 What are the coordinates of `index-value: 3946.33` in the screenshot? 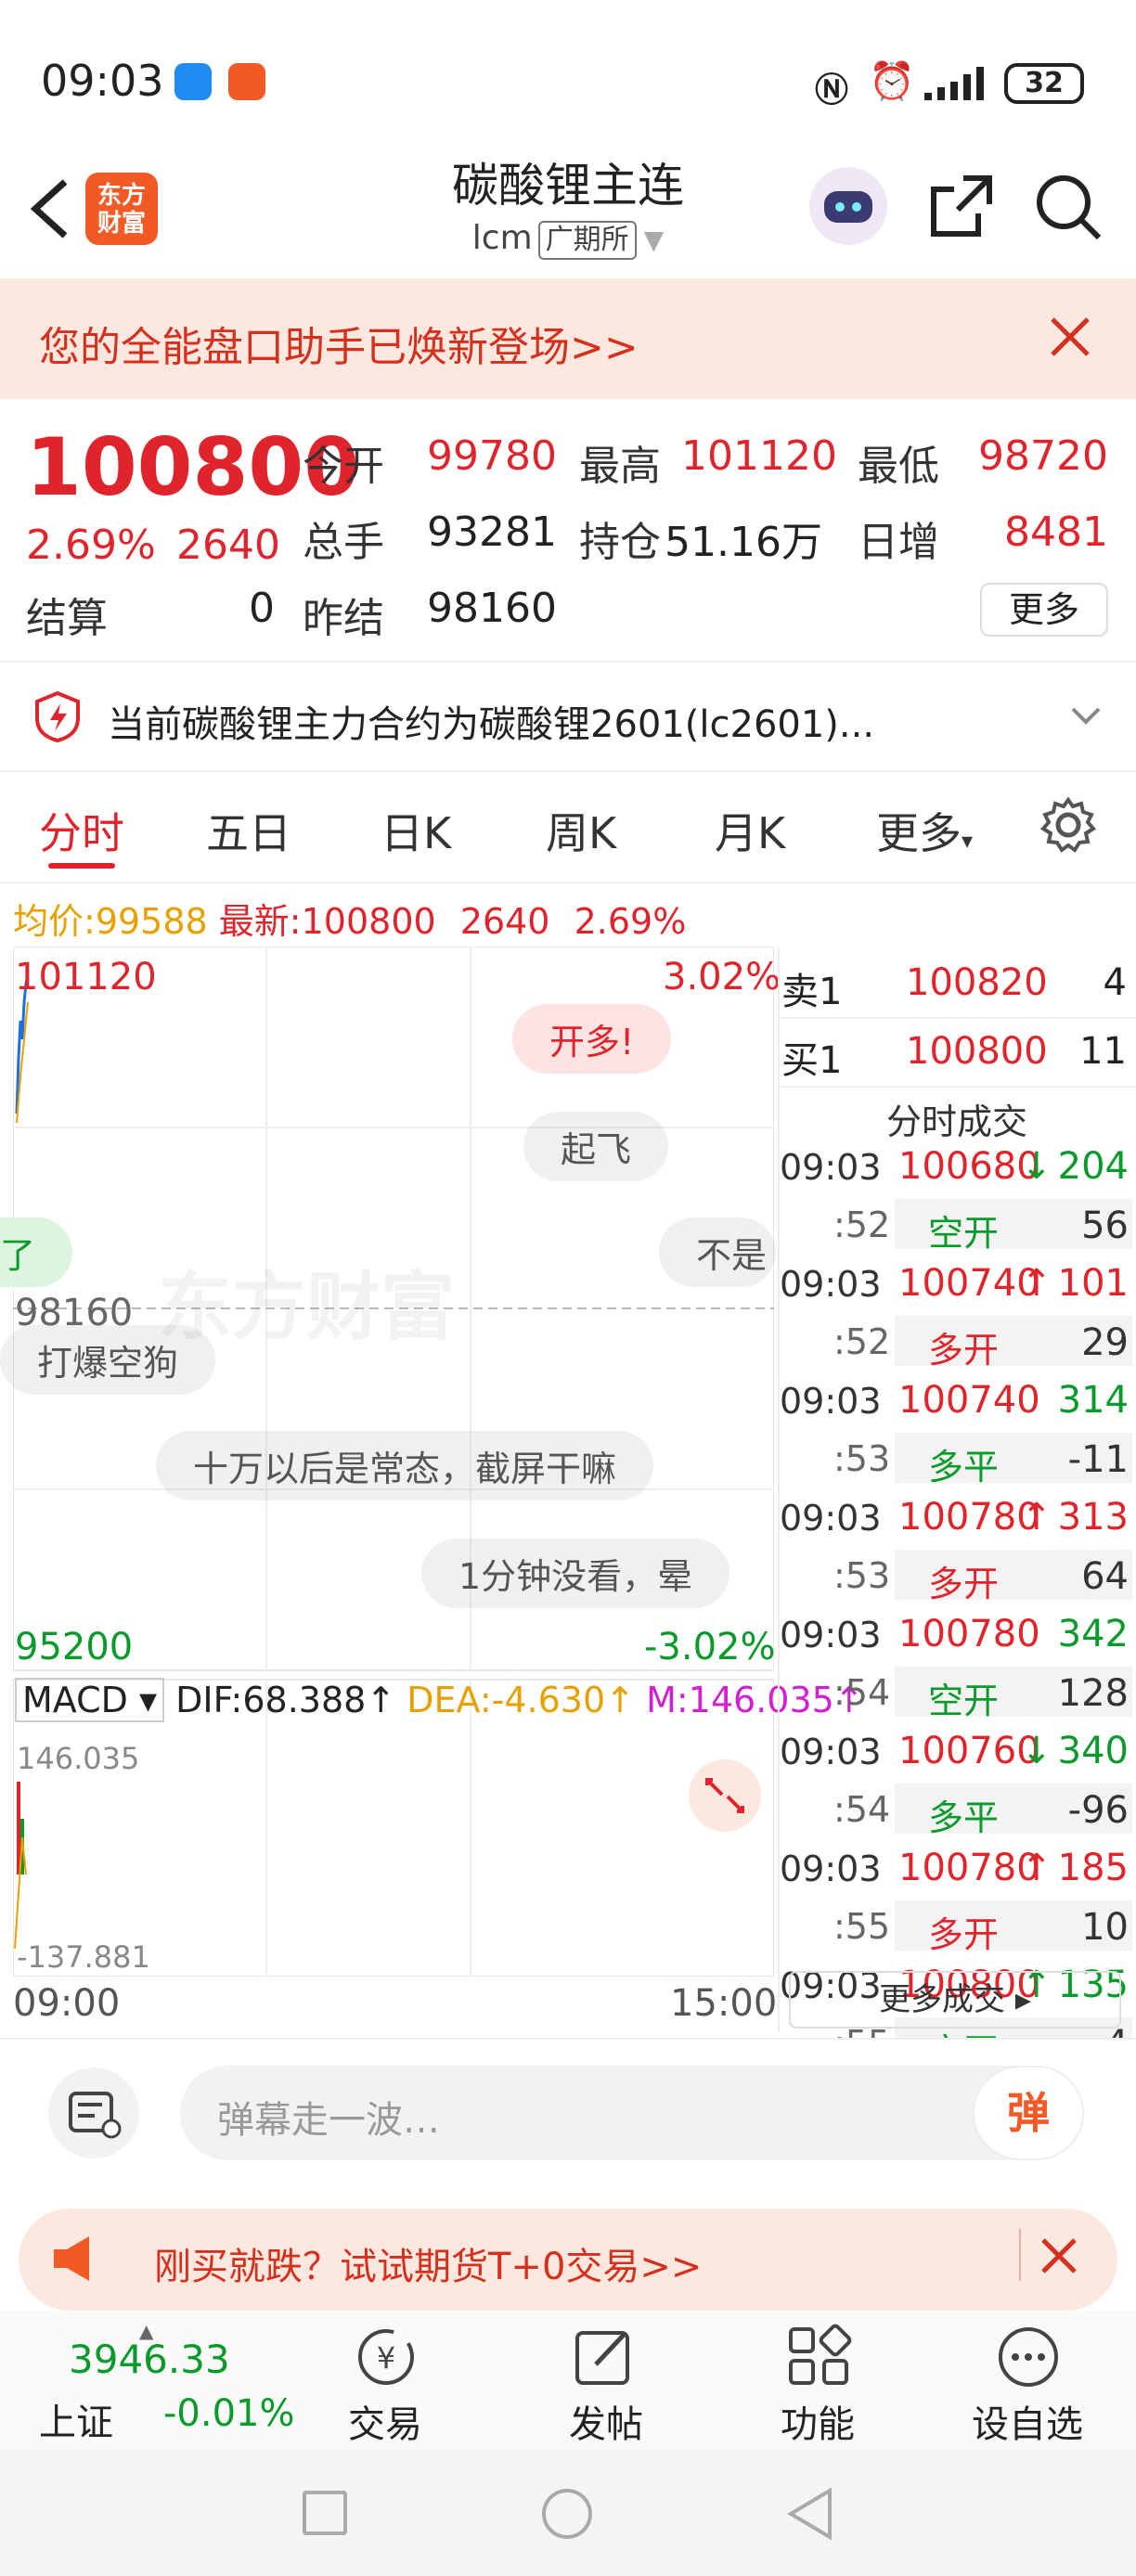 It's located at (149, 2359).